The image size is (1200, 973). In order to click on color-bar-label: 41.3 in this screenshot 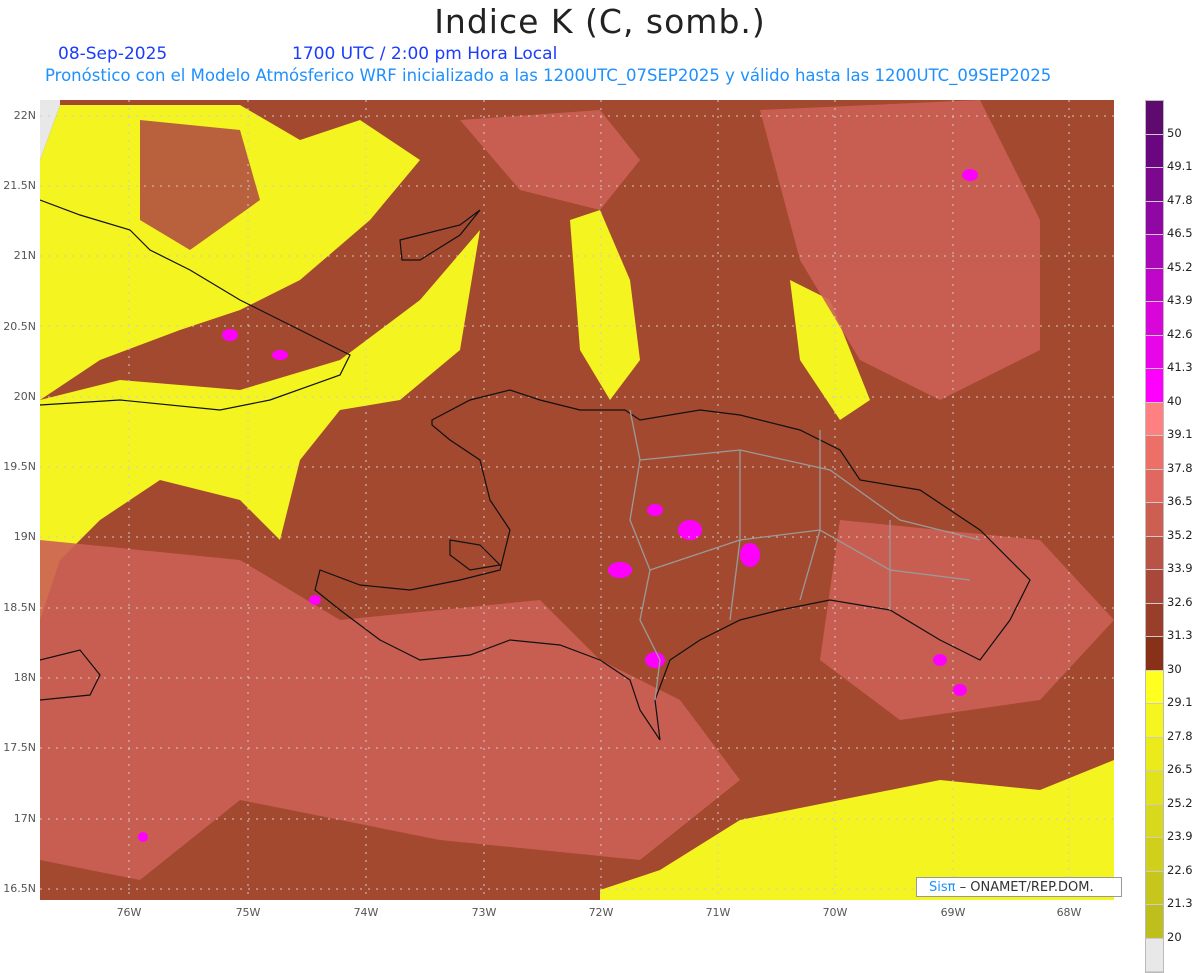, I will do `click(1180, 367)`.